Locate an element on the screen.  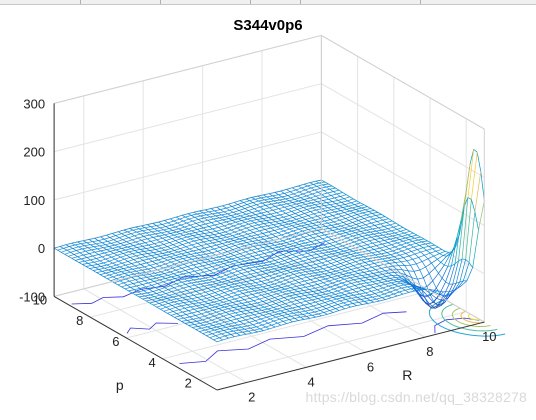
grid-line is located at coordinates (165, 335).